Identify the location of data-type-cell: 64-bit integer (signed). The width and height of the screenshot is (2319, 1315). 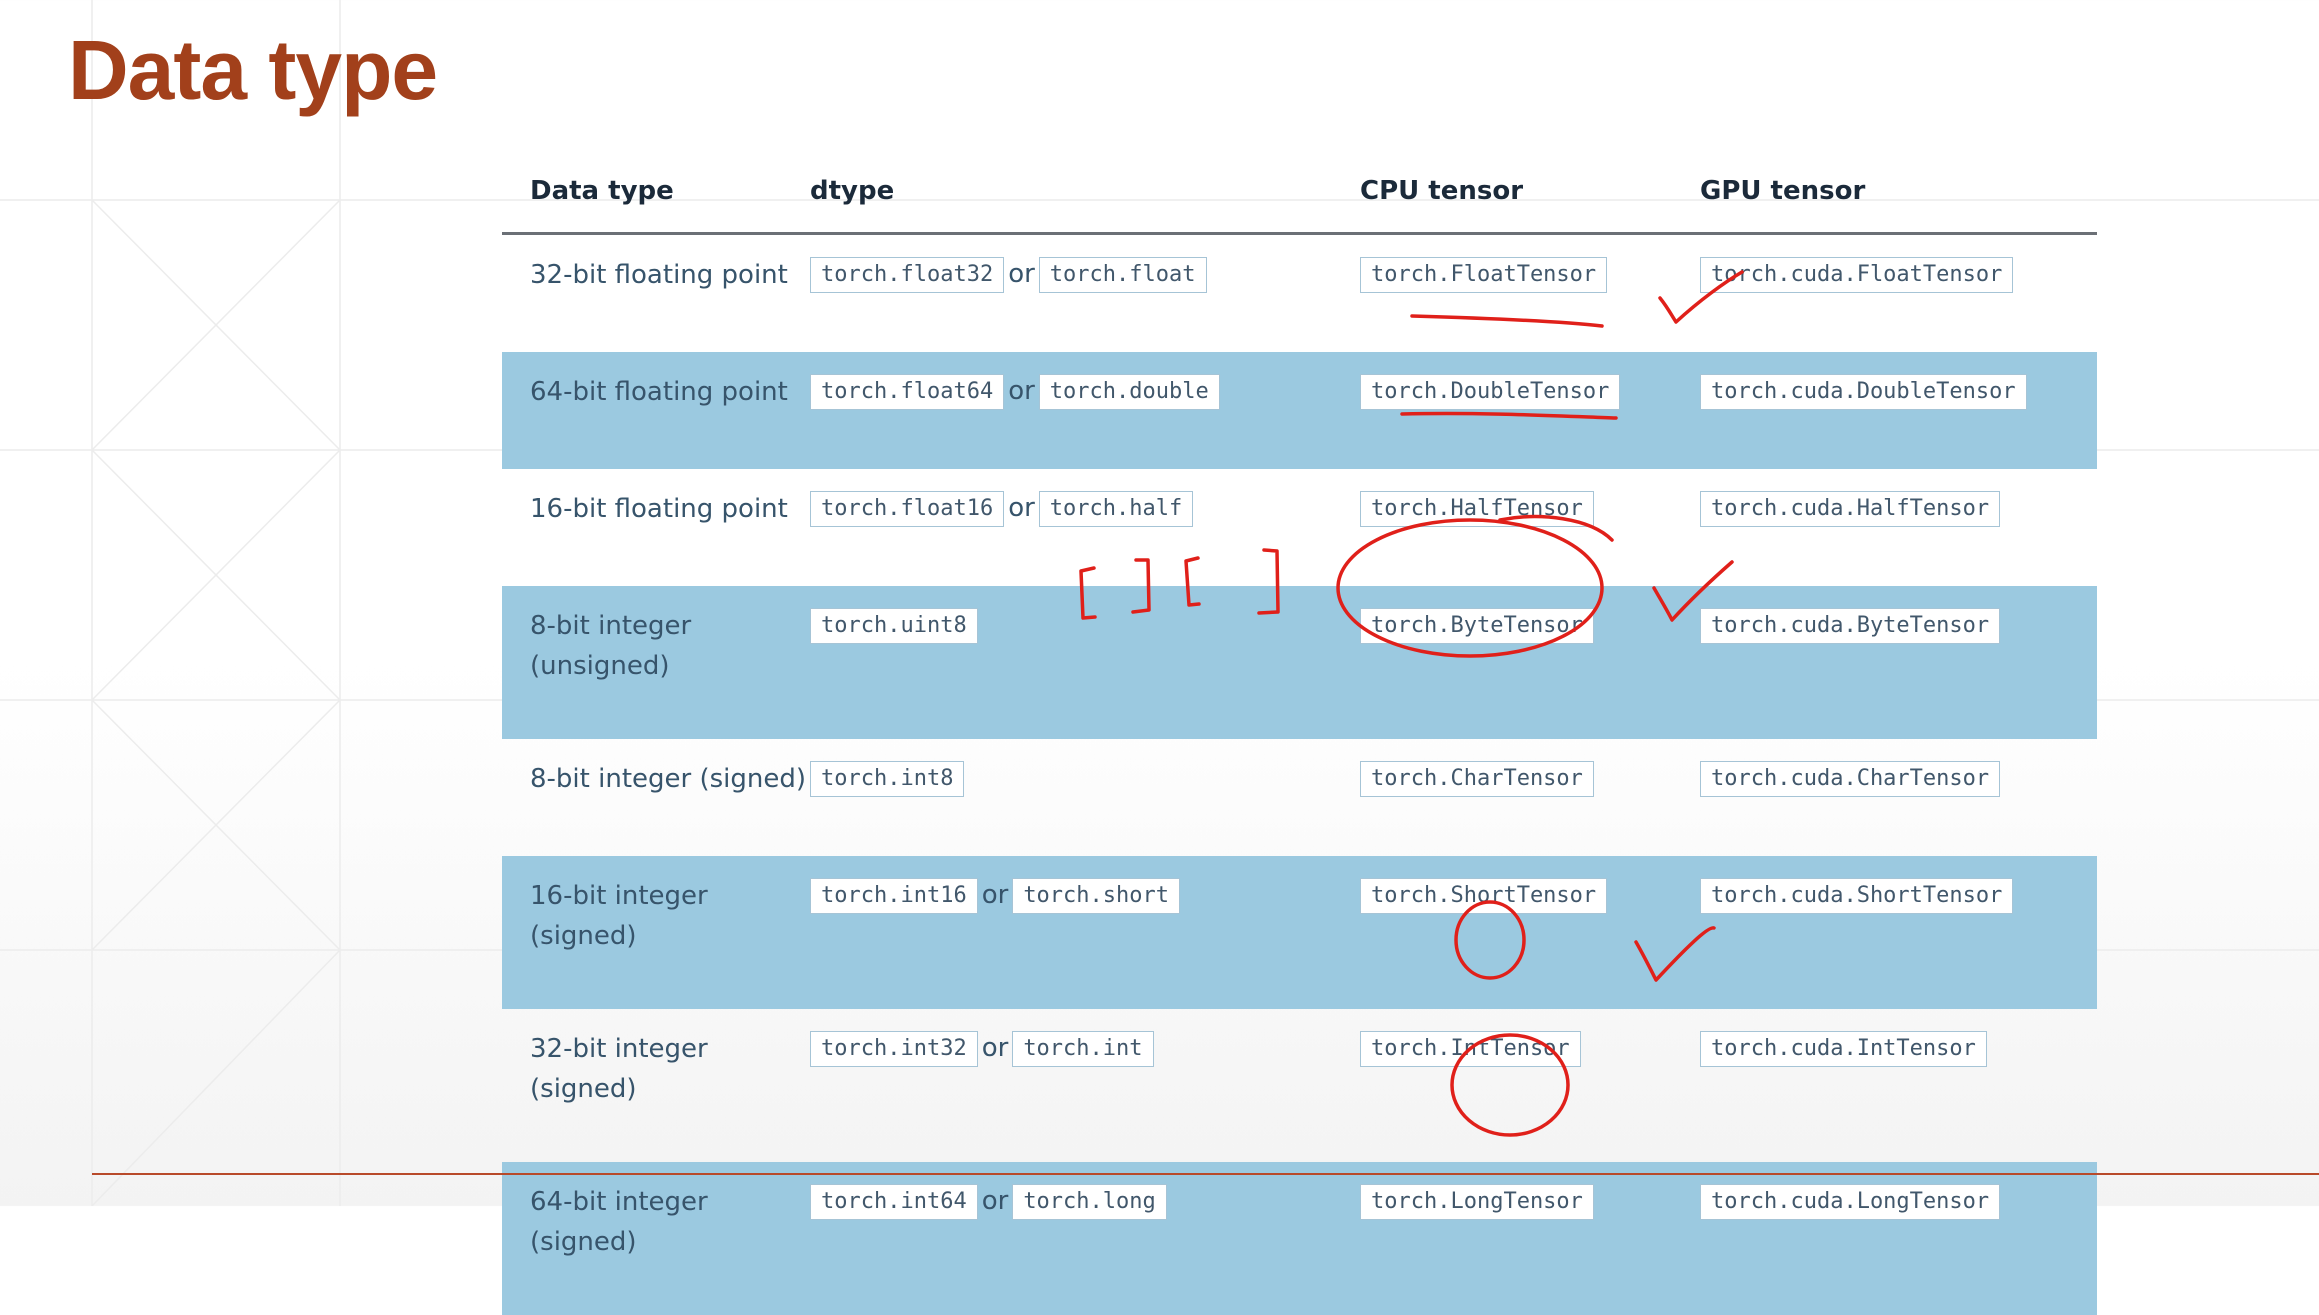
(656, 1238).